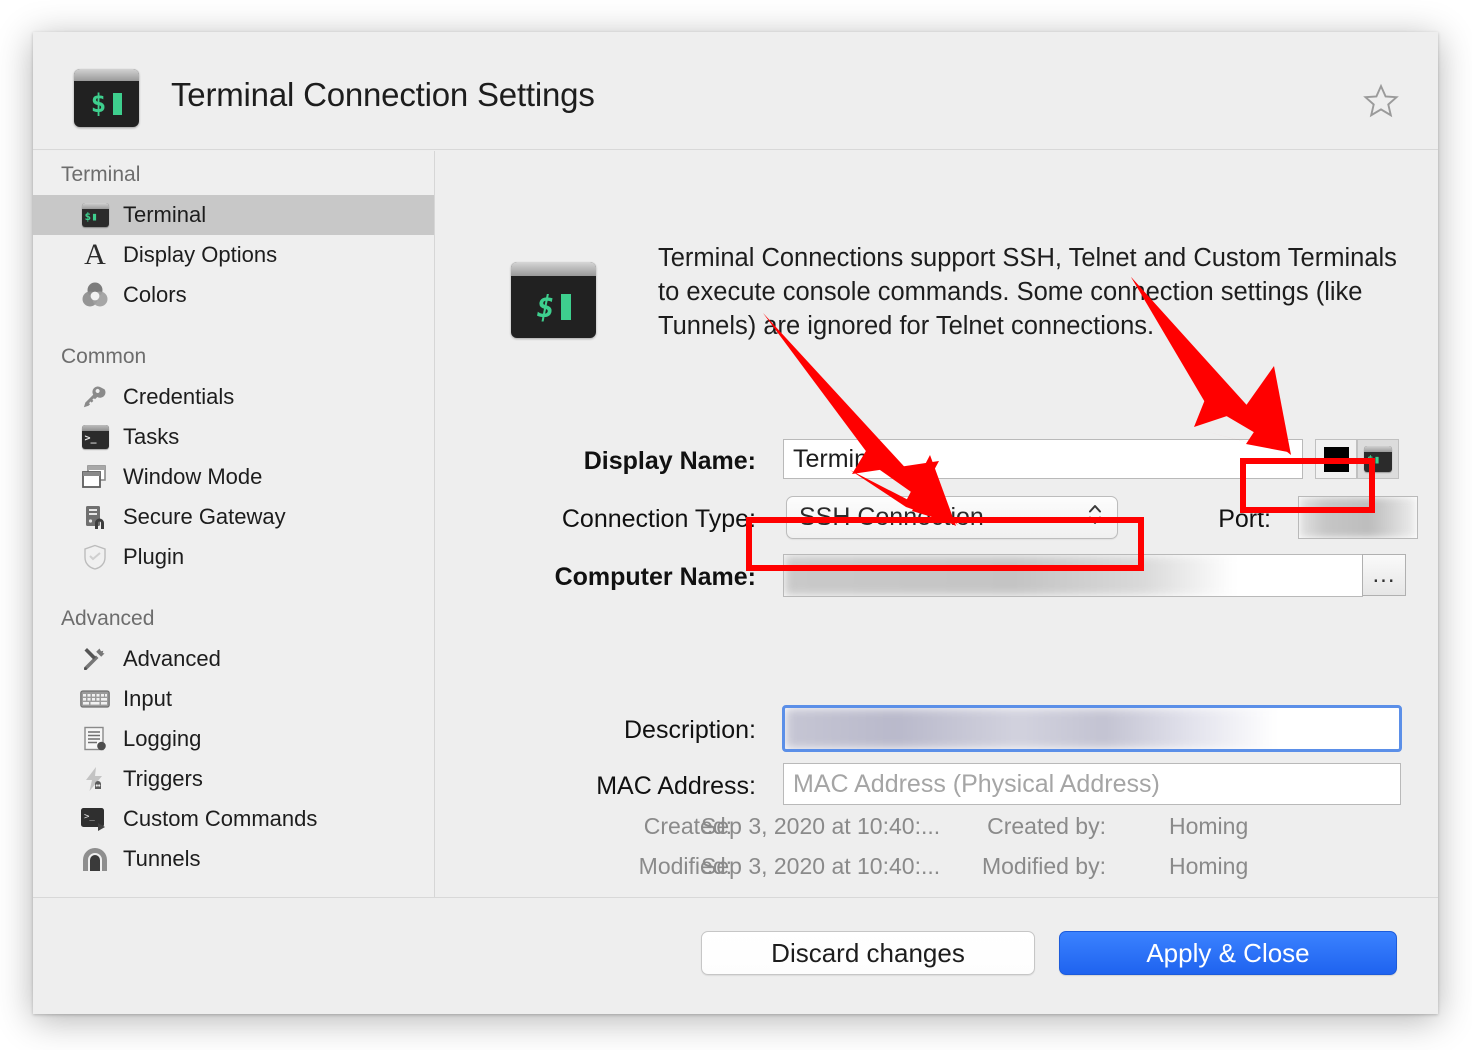 This screenshot has width=1472, height=1050. What do you see at coordinates (101, 174) in the screenshot?
I see `sidebar-group-terminal: Terminal` at bounding box center [101, 174].